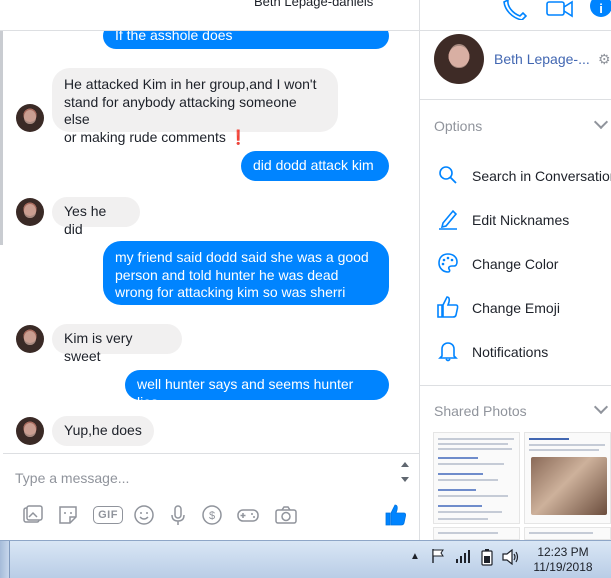  I want to click on message-bubble-incoming: Yes he did, so click(96, 217).